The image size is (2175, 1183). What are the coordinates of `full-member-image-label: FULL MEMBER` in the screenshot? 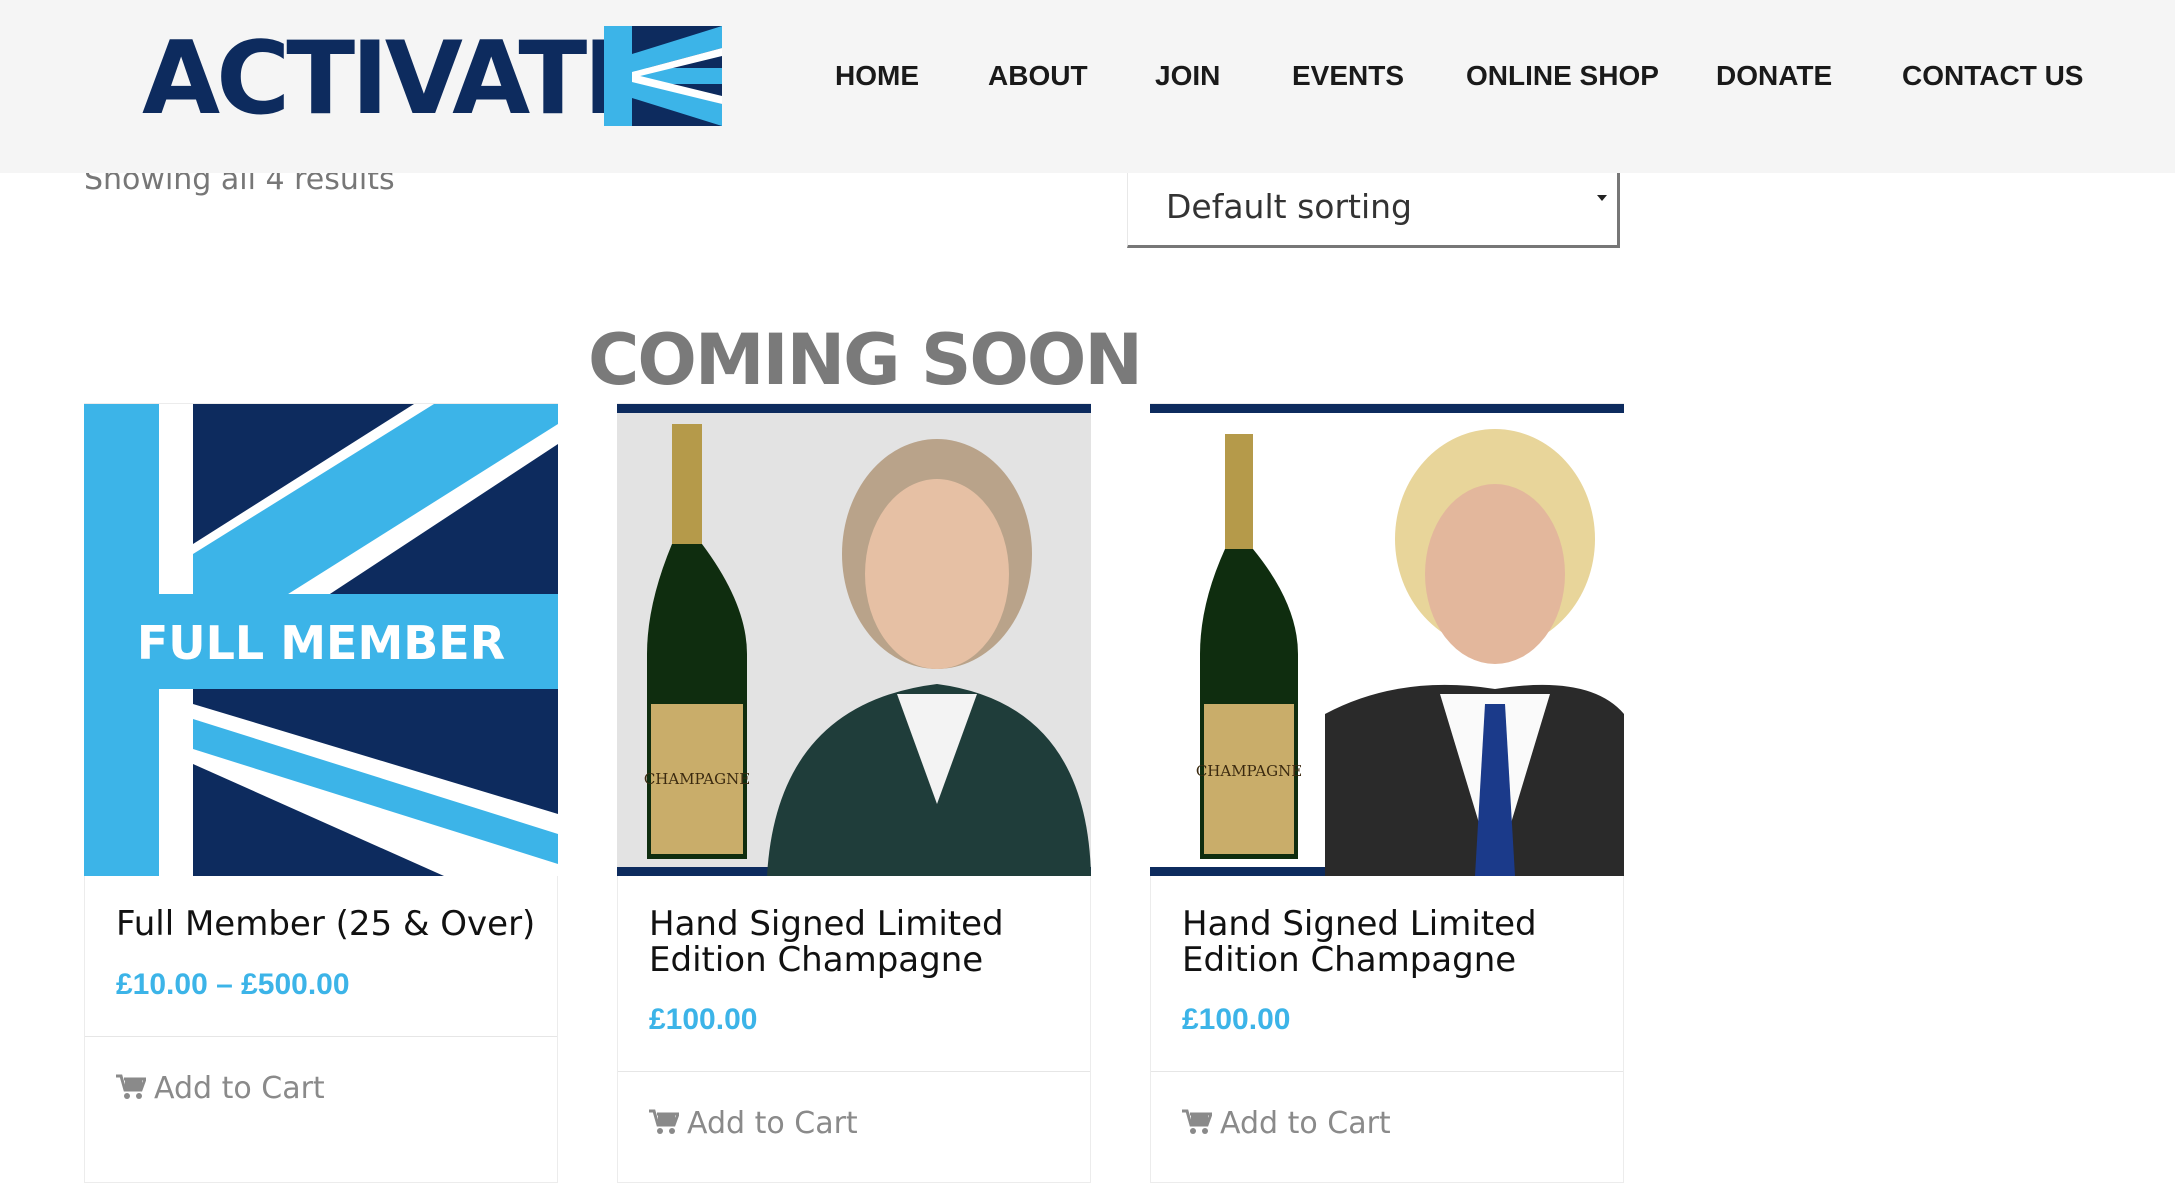 It's located at (321, 643).